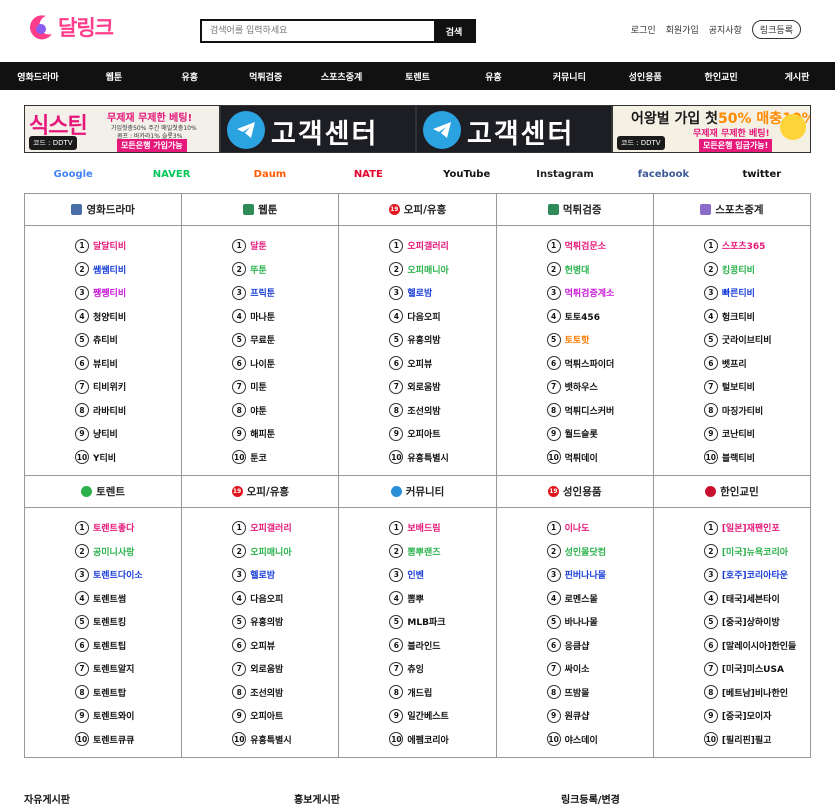 This screenshot has width=835, height=809. Describe the element at coordinates (103, 575) in the screenshot. I see `site-link: 3 토렌트다이소` at that location.